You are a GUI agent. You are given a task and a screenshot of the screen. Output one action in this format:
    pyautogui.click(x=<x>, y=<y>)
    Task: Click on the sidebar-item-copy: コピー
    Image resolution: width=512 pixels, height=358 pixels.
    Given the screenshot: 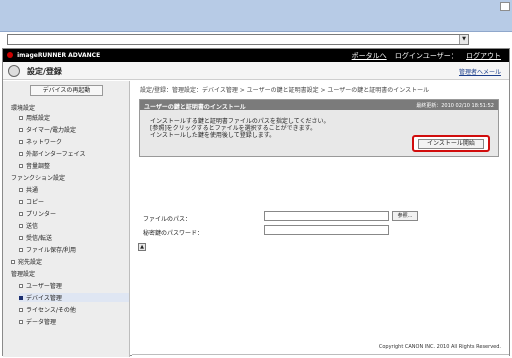 What is the action you would take?
    pyautogui.click(x=31, y=201)
    